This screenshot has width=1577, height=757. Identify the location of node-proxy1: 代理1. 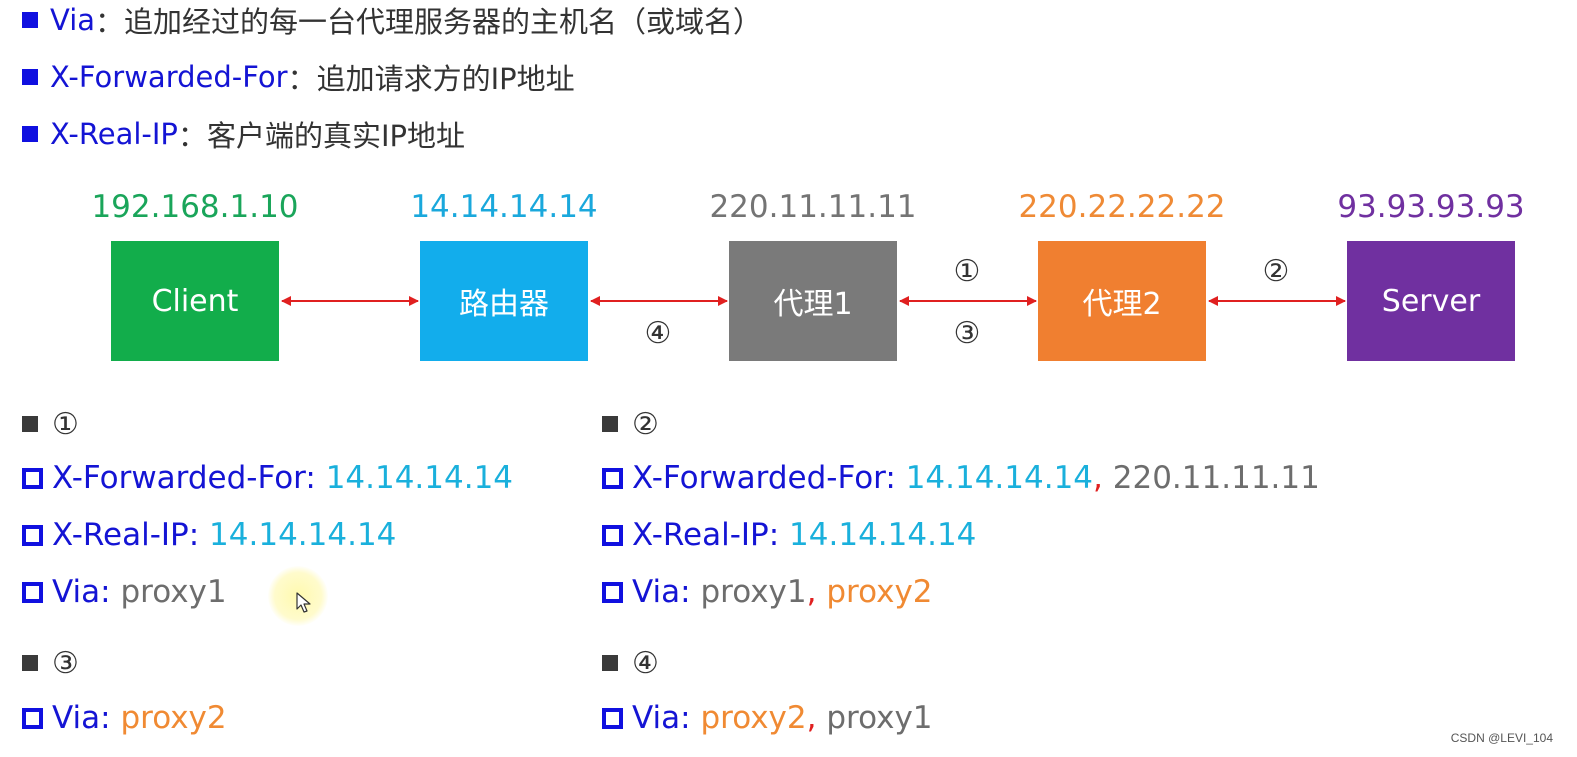
(813, 301).